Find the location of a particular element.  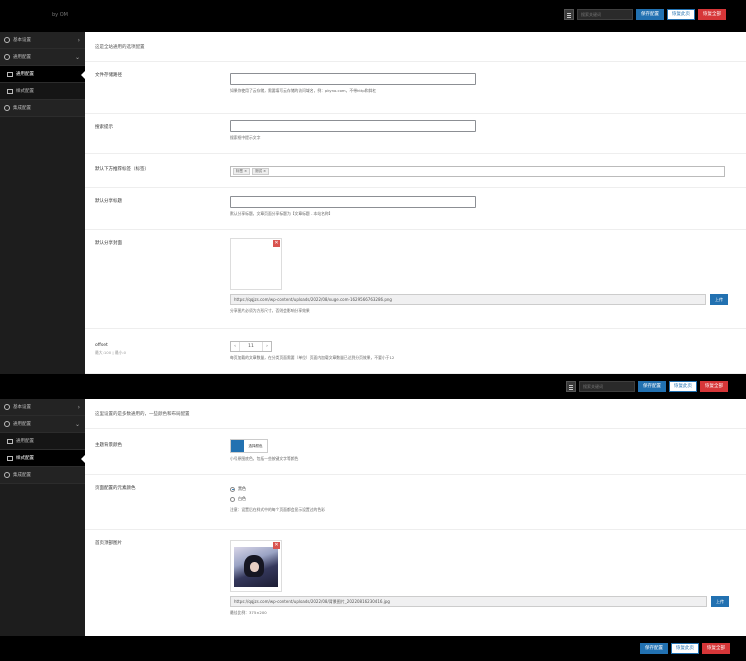

offset-stepper: ‹ 11 › is located at coordinates (251, 346).